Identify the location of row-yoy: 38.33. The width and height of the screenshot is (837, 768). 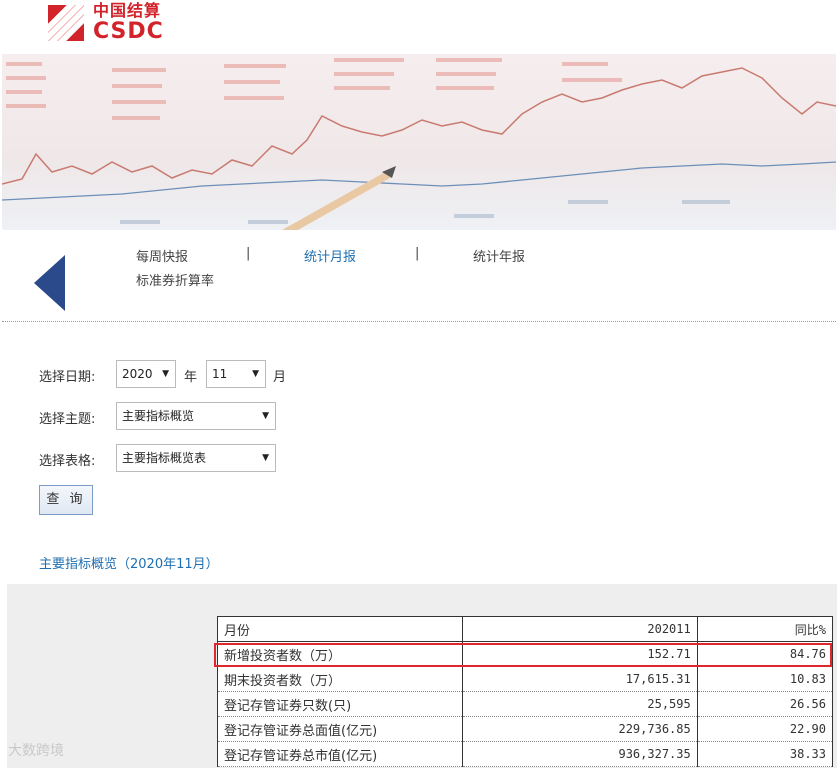
(765, 754).